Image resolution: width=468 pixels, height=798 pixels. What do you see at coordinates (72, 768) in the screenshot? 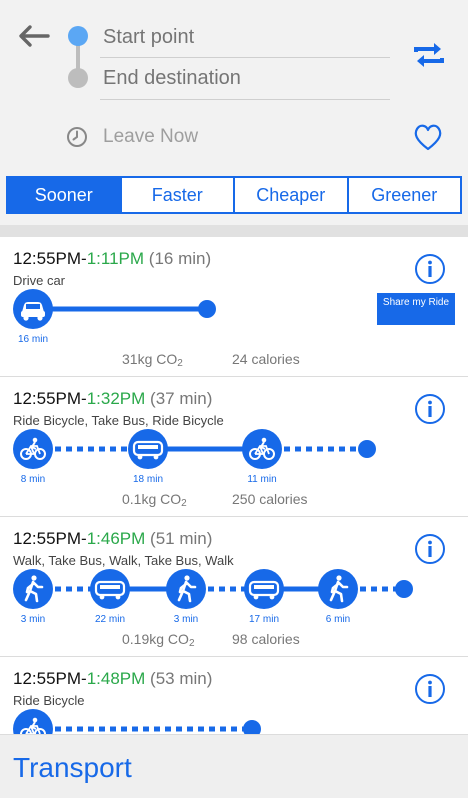
I see `transport-title: Transport` at bounding box center [72, 768].